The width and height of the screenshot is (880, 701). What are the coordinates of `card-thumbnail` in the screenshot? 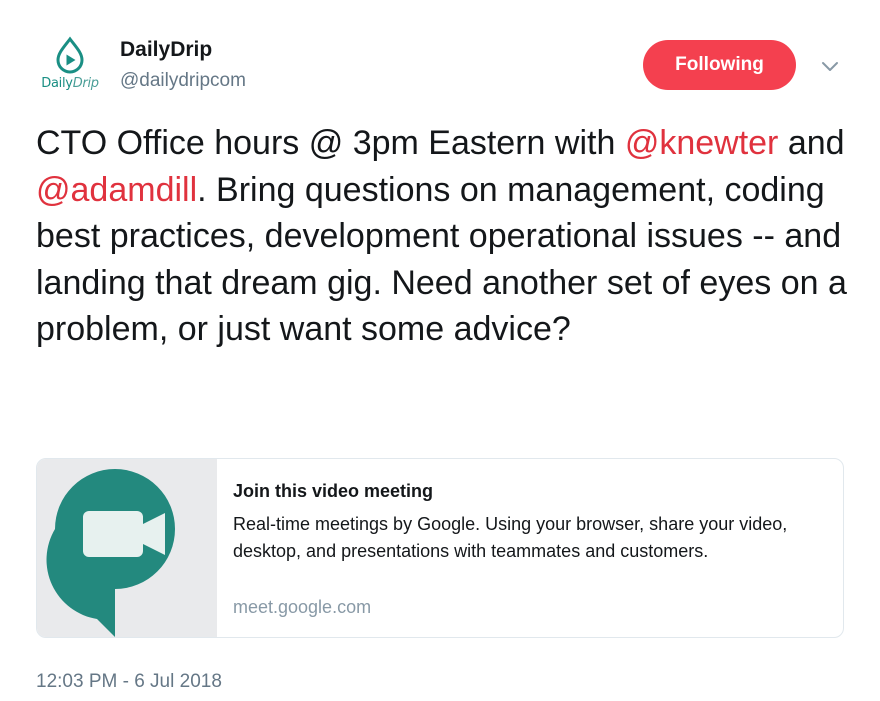 It's located at (127, 548).